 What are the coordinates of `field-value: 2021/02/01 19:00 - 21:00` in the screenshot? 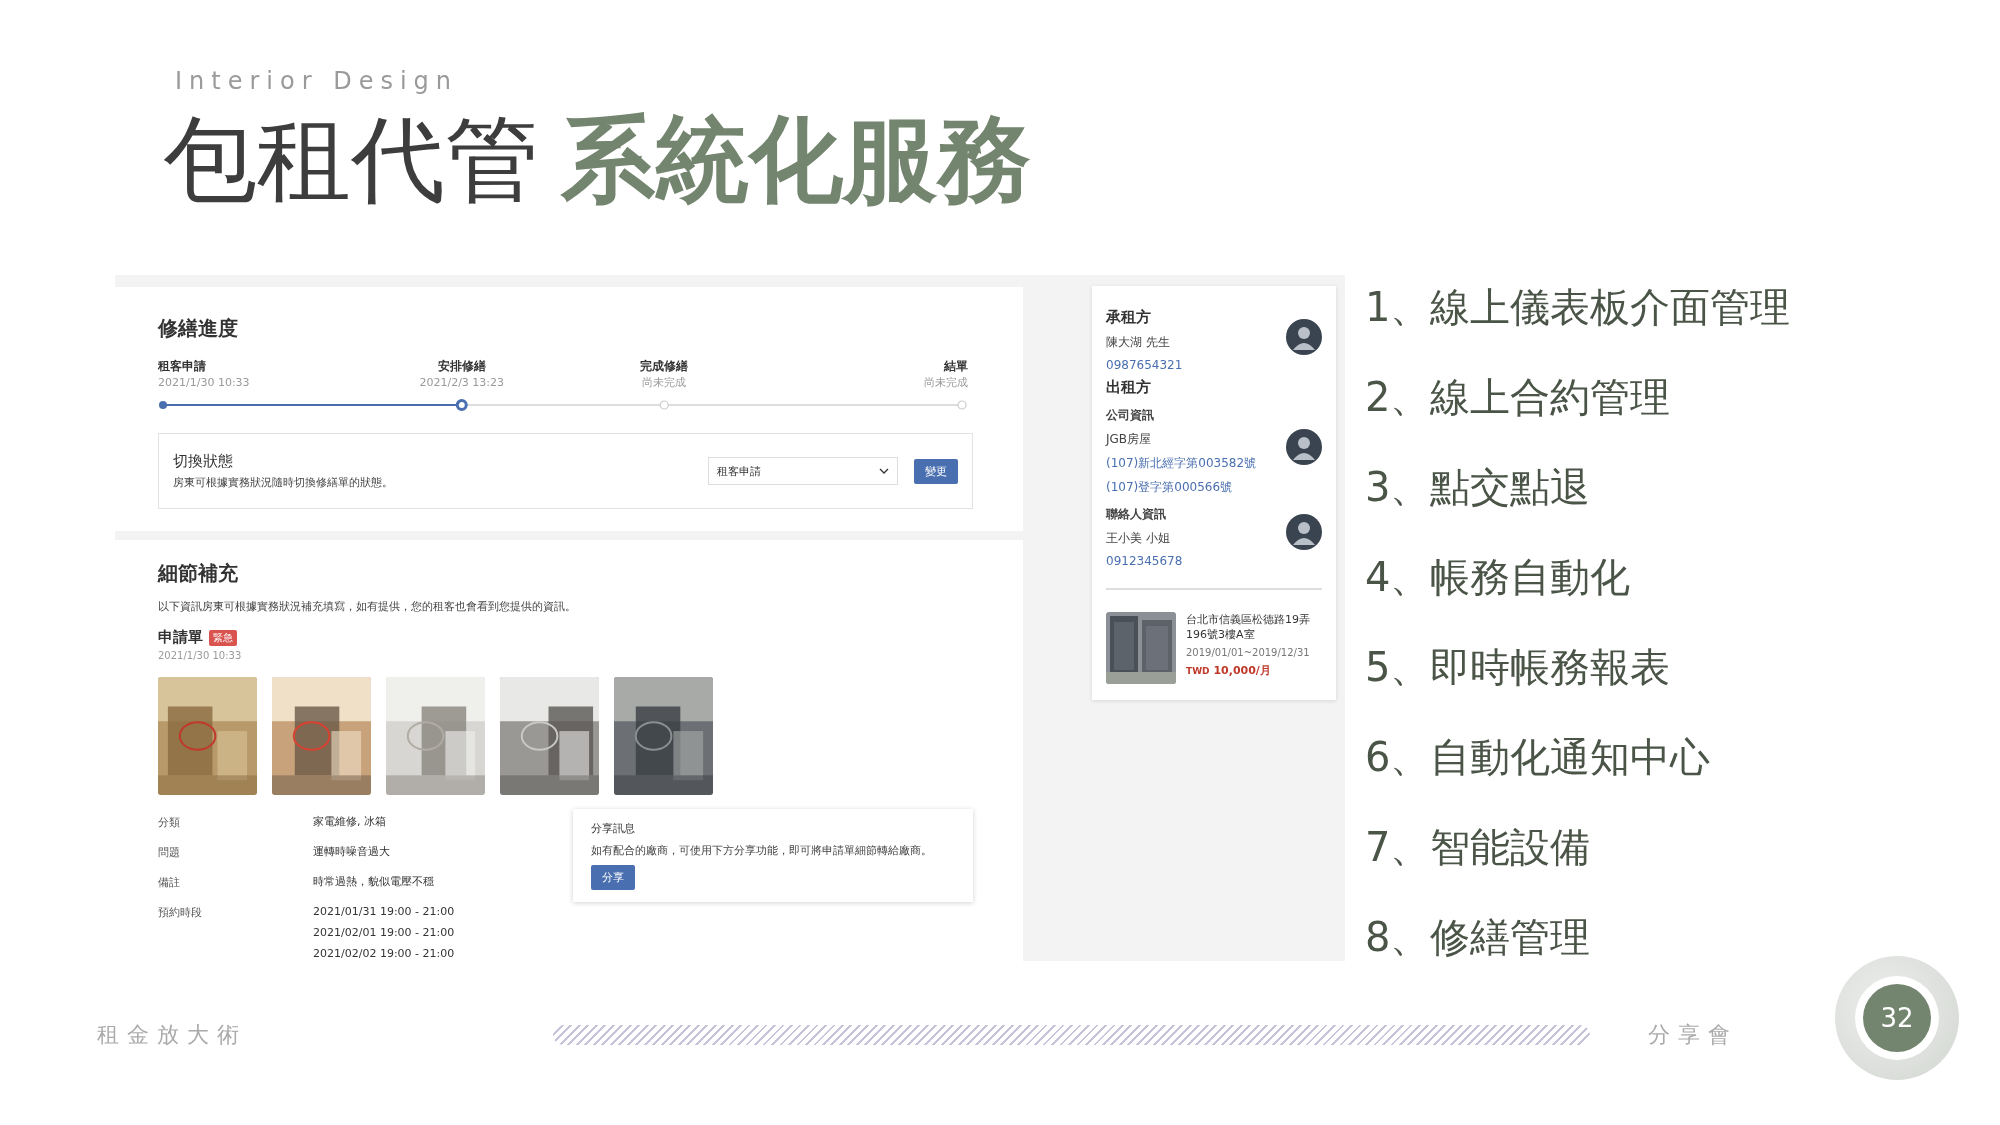 It's located at (384, 932).